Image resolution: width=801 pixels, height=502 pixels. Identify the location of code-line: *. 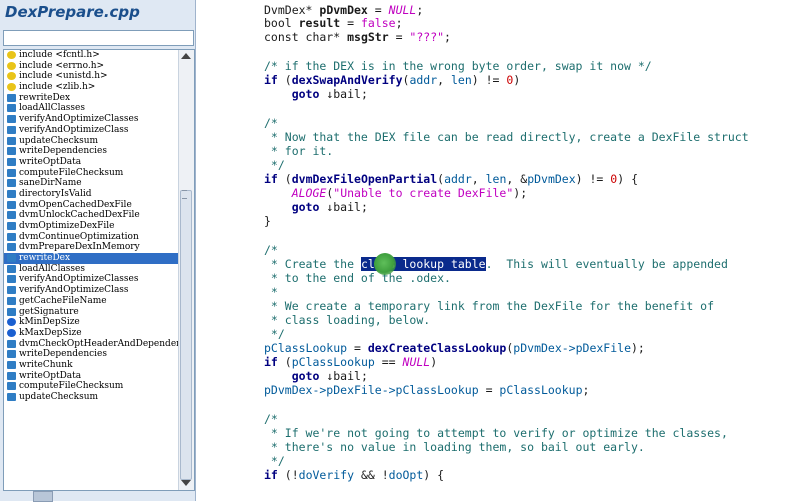
(271, 292).